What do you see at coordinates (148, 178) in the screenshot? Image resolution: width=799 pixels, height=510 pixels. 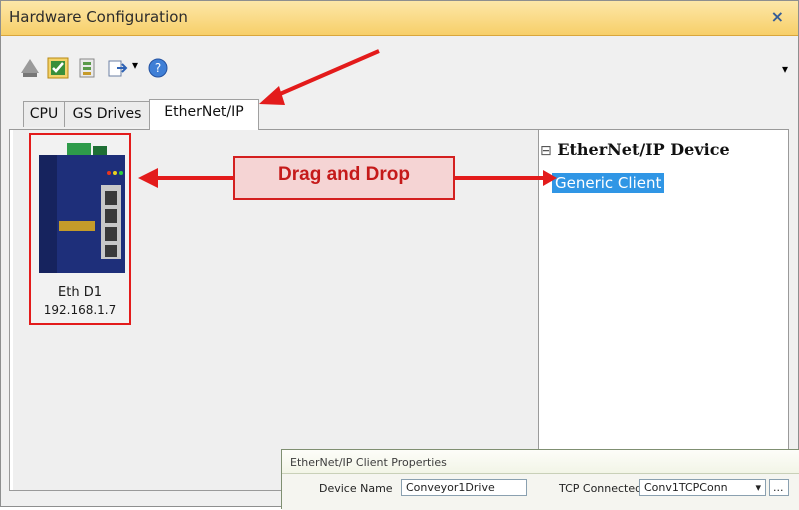 I see `left-arrow-head` at bounding box center [148, 178].